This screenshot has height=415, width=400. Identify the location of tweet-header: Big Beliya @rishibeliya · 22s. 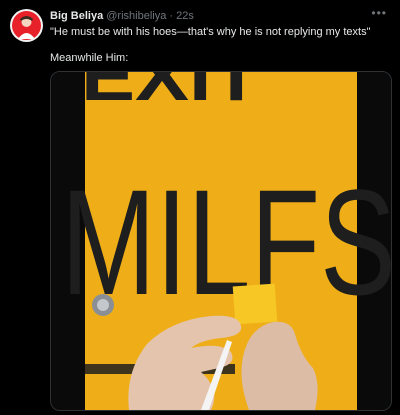
(122, 16).